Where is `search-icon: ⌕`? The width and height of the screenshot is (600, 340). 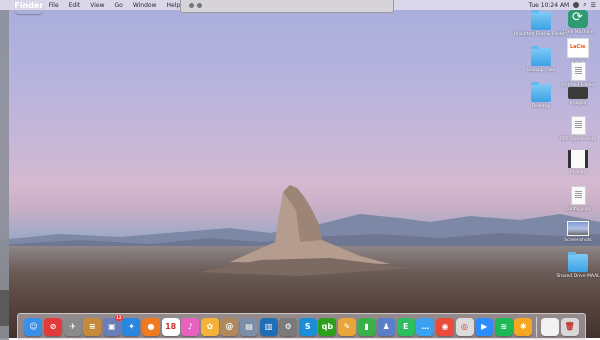 search-icon: ⌕ is located at coordinates (584, 5).